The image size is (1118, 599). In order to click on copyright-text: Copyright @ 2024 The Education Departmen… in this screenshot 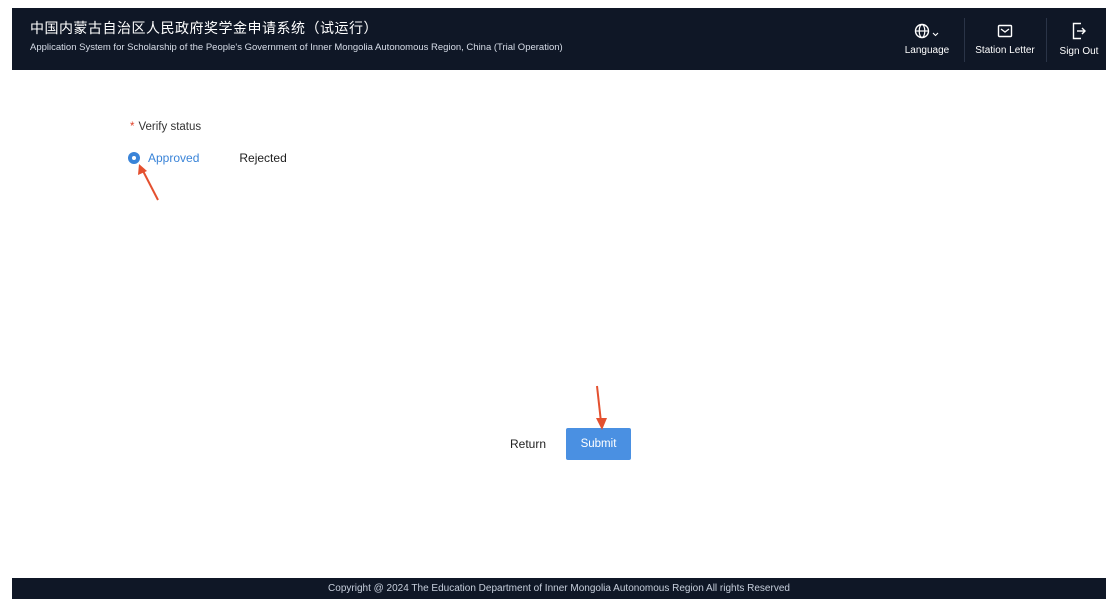, I will do `click(559, 588)`.